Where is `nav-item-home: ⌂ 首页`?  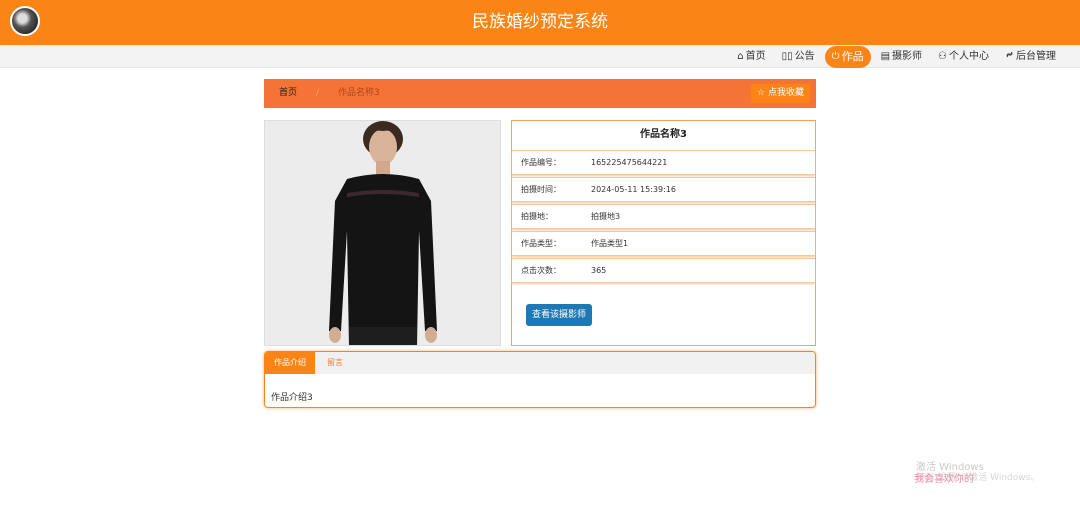 nav-item-home: ⌂ 首页 is located at coordinates (751, 57).